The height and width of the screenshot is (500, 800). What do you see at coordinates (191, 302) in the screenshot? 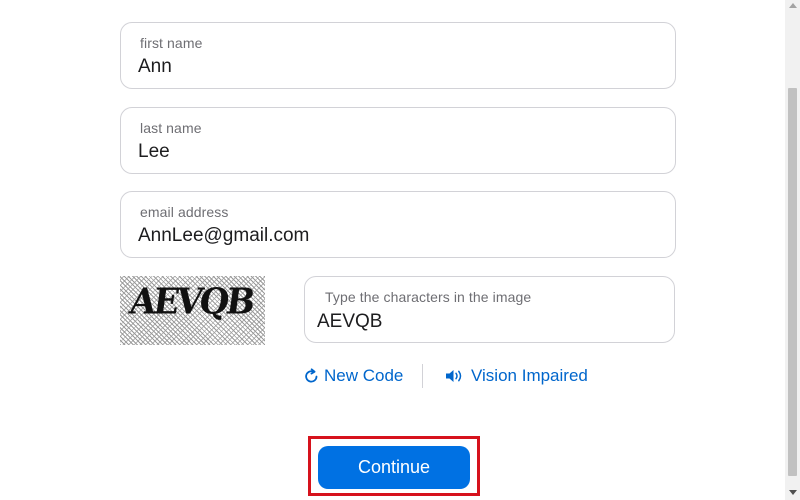
I see `captcha-image-text: AEVQB` at bounding box center [191, 302].